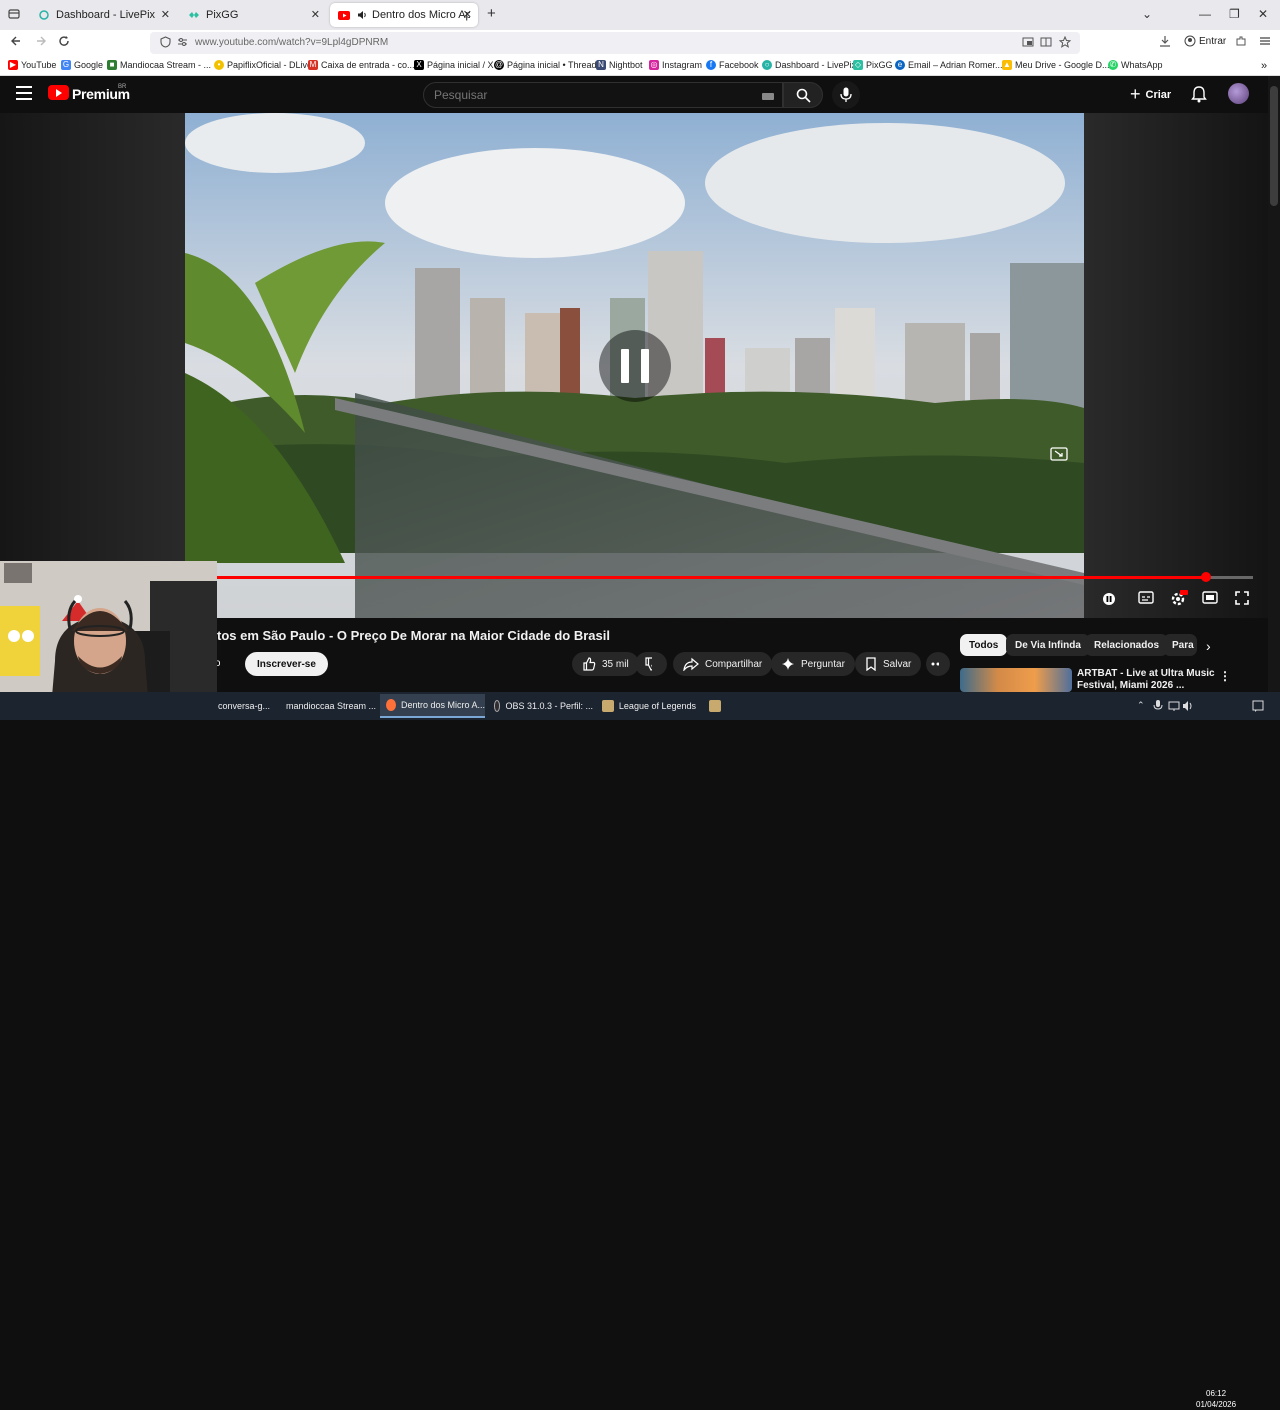  What do you see at coordinates (1216, 1404) in the screenshot?
I see `clock-date: 01/04/2026` at bounding box center [1216, 1404].